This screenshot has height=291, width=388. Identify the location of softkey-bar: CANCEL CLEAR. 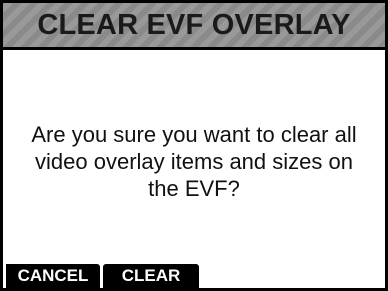
(101, 276).